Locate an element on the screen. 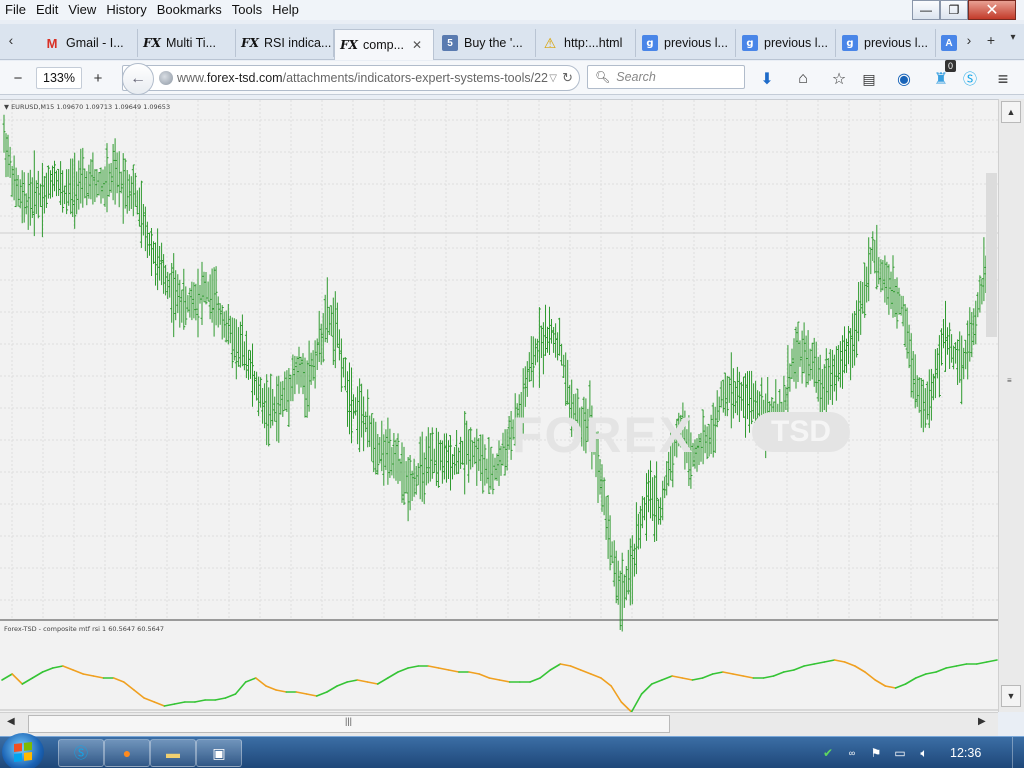  vertical-scroll-thumb is located at coordinates (991, 255).